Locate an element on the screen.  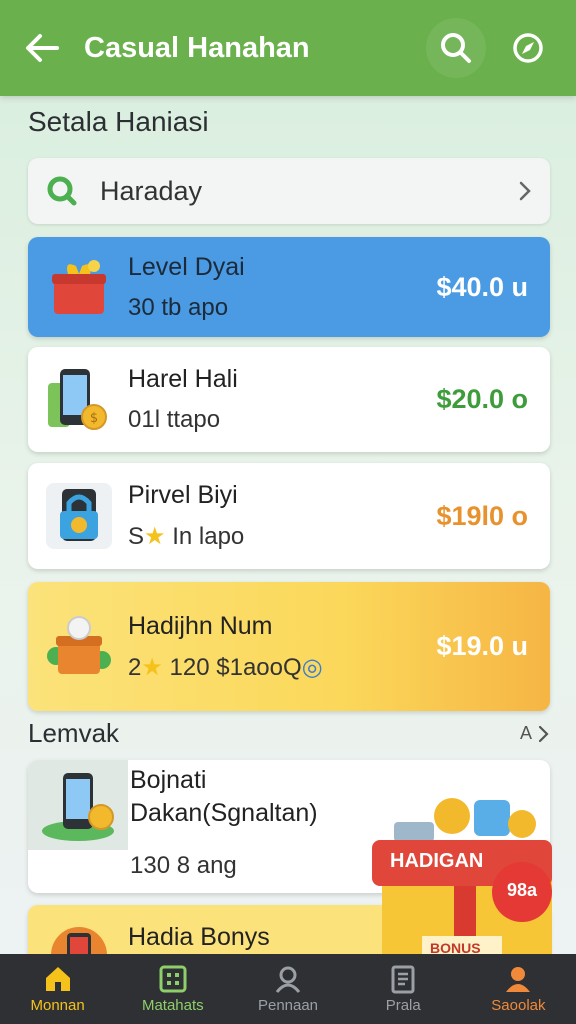
nav-item-label: Prala is located at coordinates (403, 1005).